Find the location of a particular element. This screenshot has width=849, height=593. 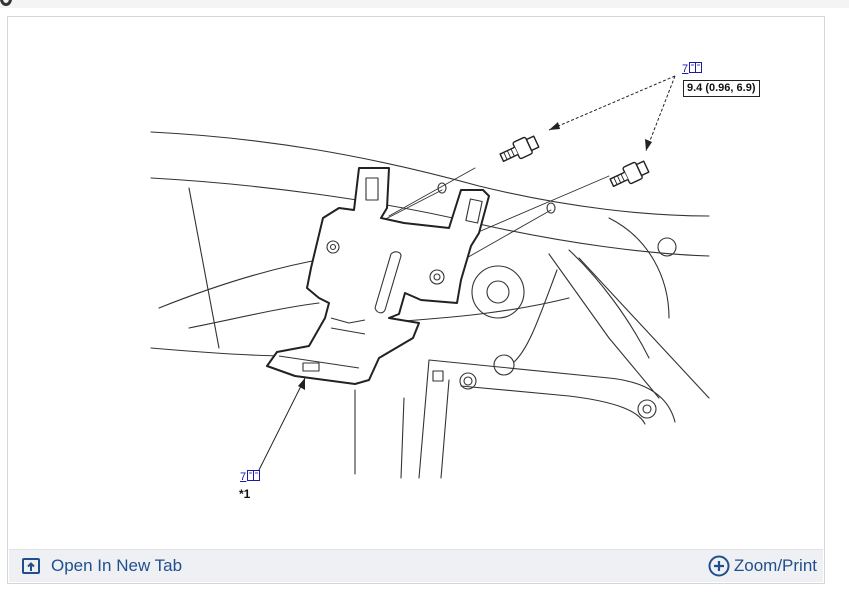

corner-icon is located at coordinates (6, 3).